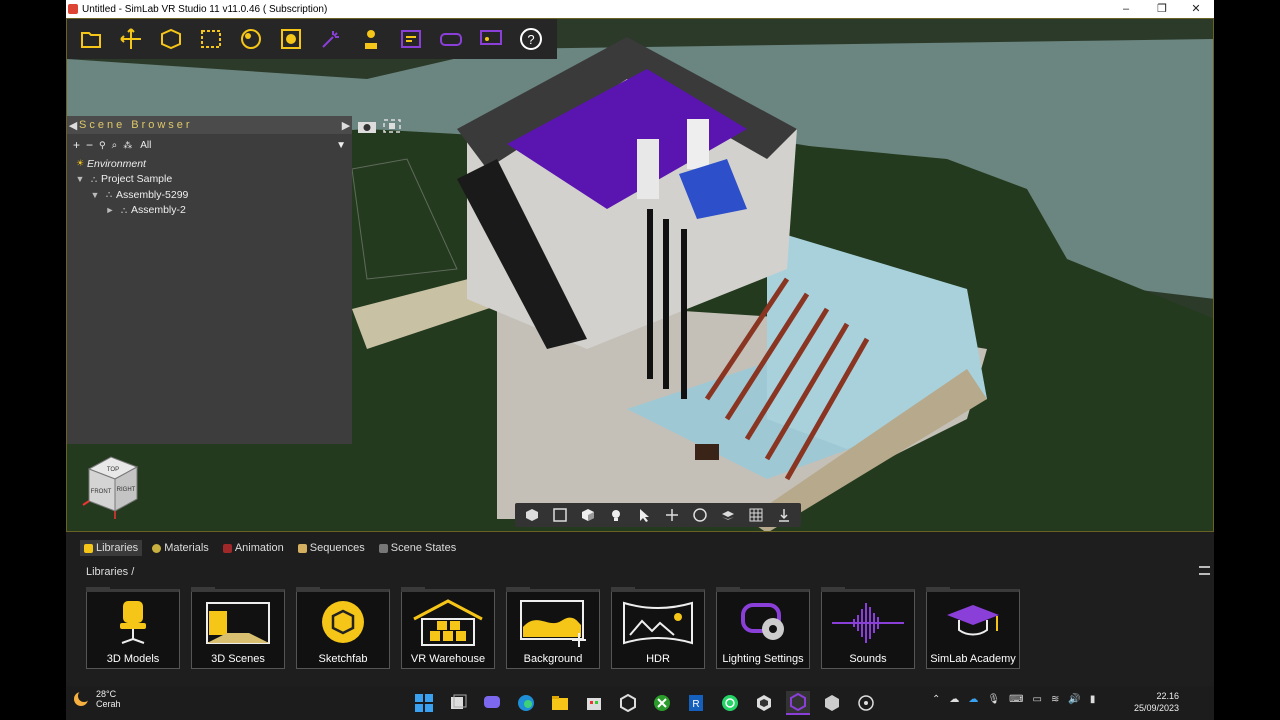 The image size is (1280, 720). I want to click on library-card-3d-scenes: 3D Scenes, so click(238, 628).